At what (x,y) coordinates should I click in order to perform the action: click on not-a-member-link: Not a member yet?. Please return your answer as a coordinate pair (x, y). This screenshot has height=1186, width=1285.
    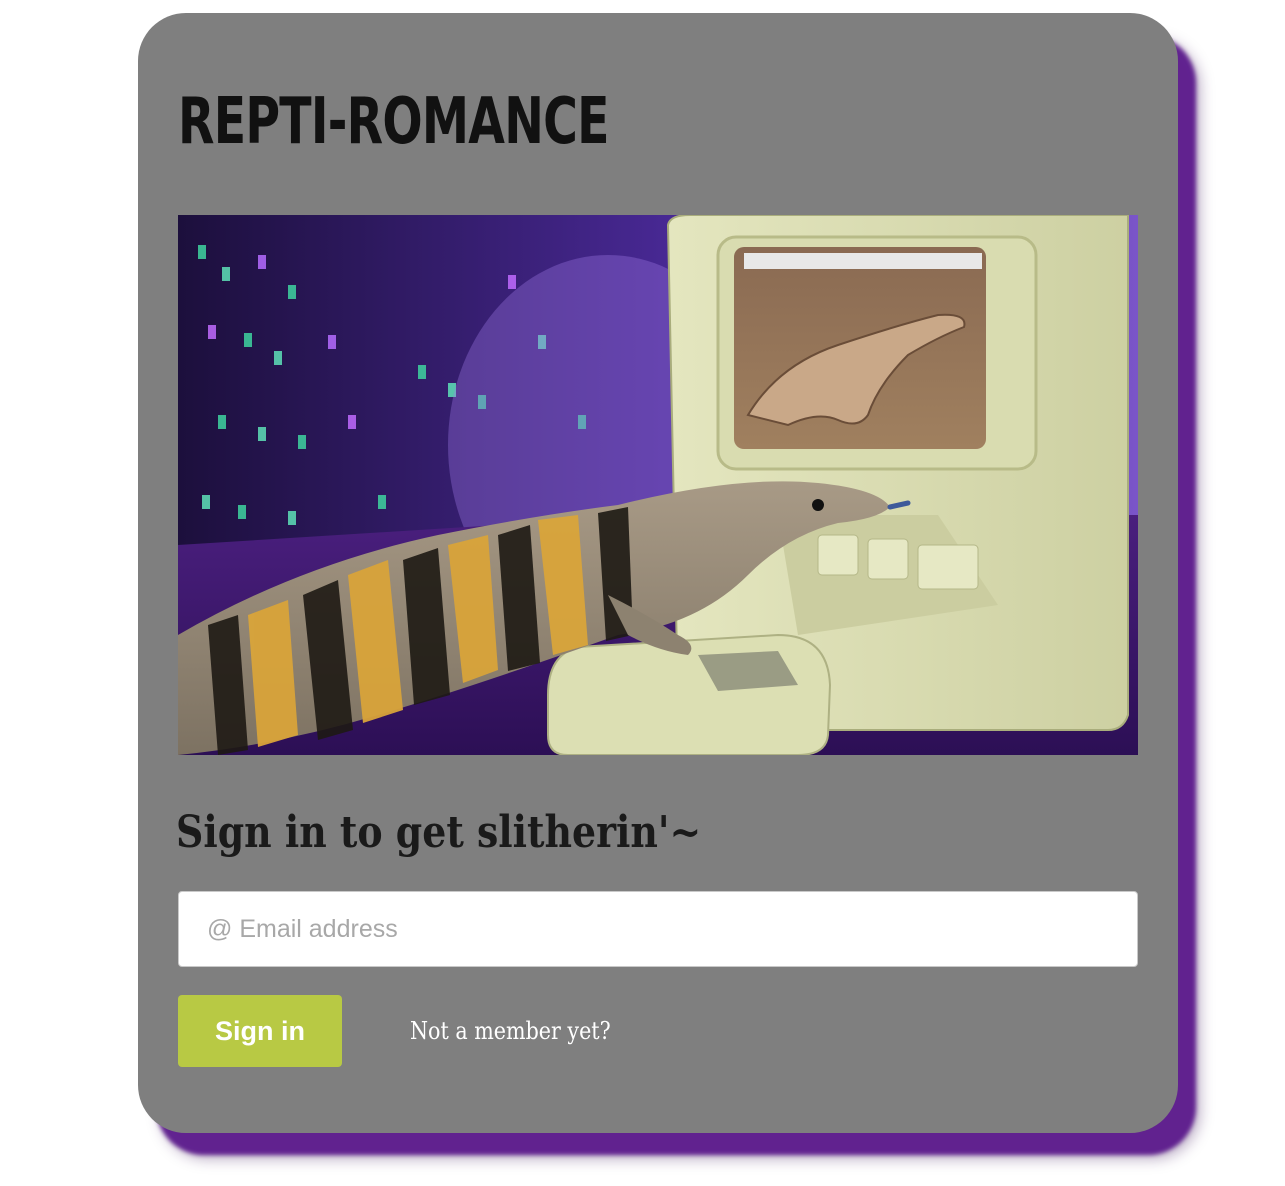
    Looking at the image, I should click on (510, 1031).